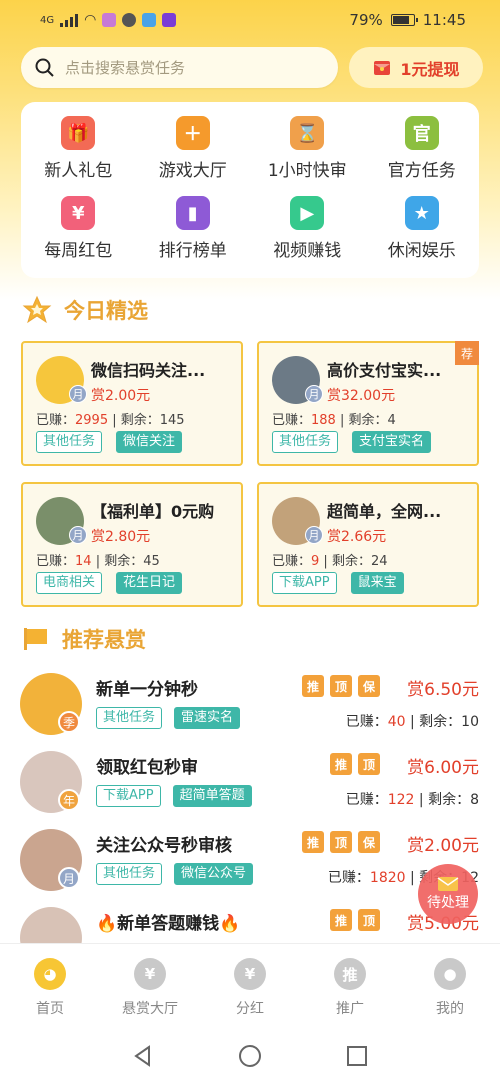 This screenshot has height=1083, width=500. I want to click on star-badge-icon, so click(37, 309).